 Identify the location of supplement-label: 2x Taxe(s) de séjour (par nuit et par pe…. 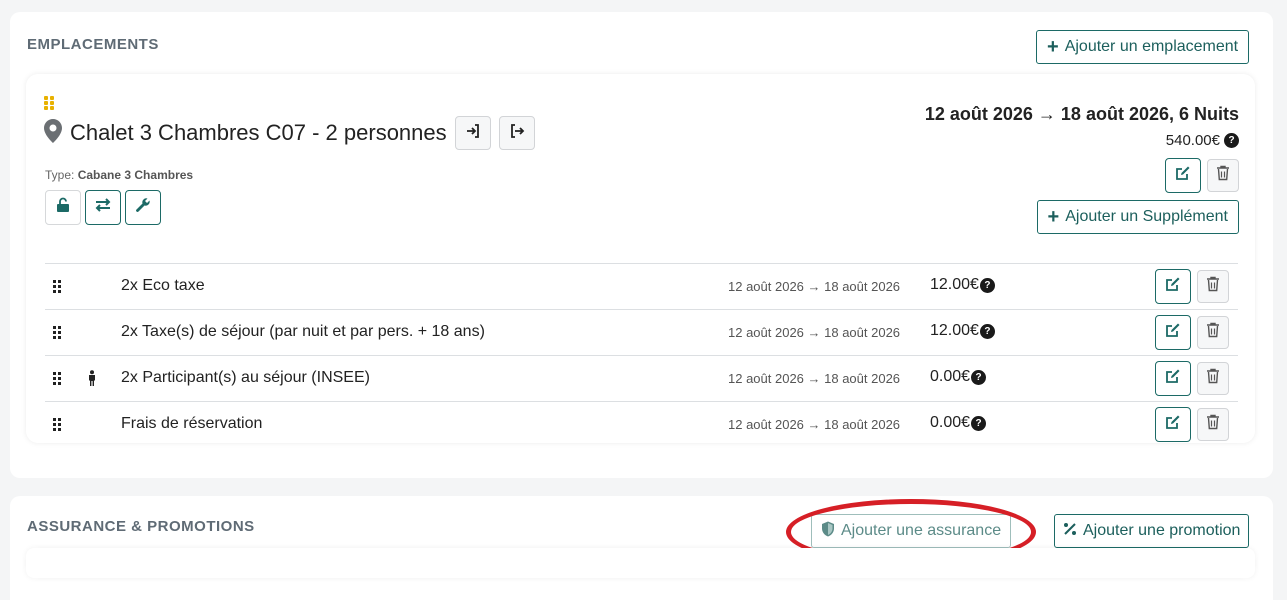
(303, 331).